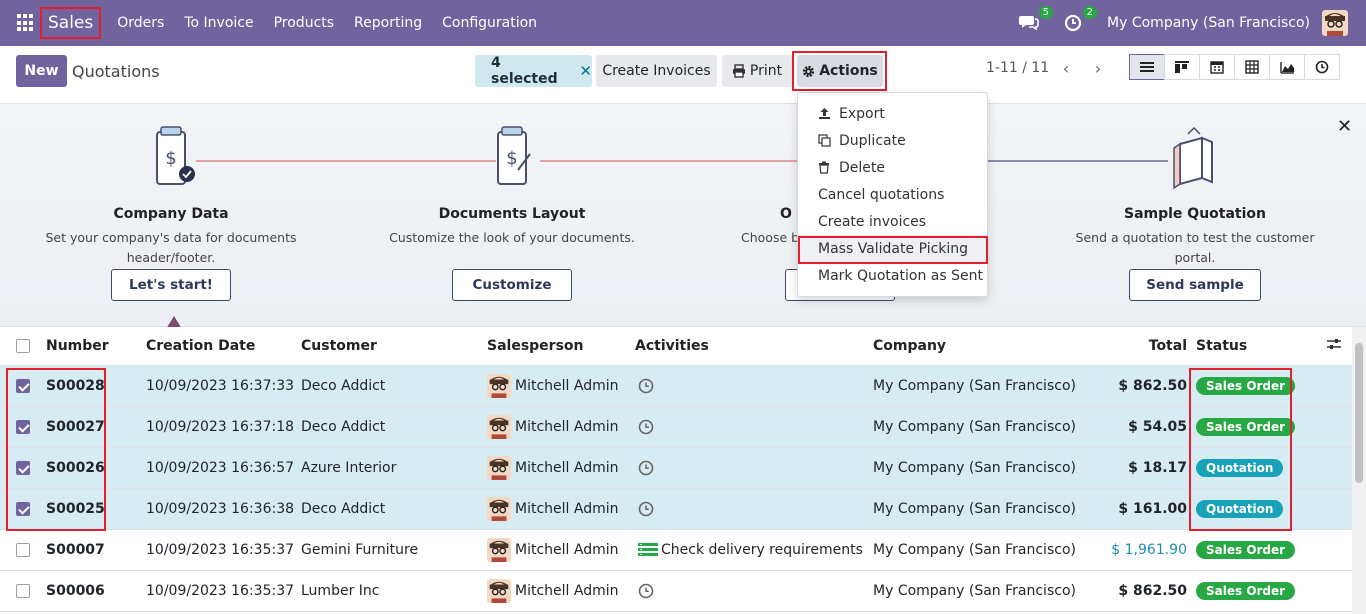 The height and width of the screenshot is (614, 1366). Describe the element at coordinates (41, 71) in the screenshot. I see `new-button: New` at that location.